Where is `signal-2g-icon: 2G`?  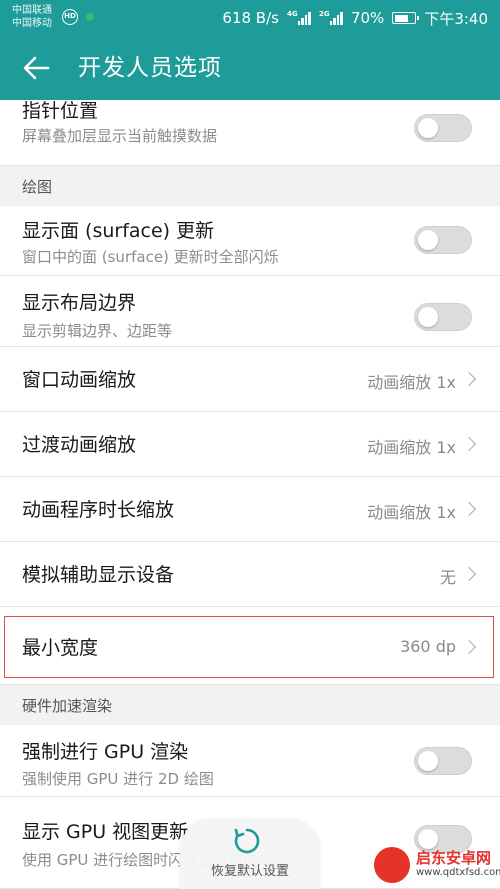
signal-2g-icon: 2G is located at coordinates (330, 17).